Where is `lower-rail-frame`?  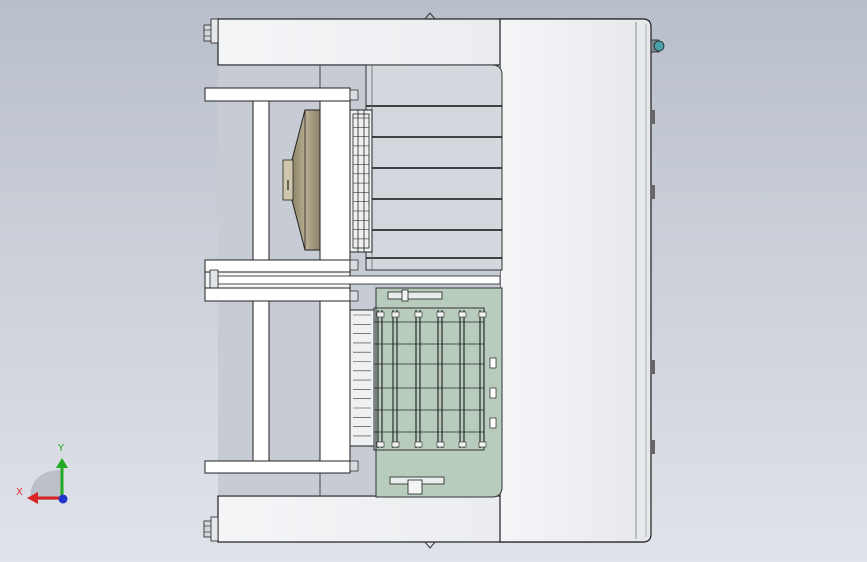
lower-rail-frame is located at coordinates (362, 378).